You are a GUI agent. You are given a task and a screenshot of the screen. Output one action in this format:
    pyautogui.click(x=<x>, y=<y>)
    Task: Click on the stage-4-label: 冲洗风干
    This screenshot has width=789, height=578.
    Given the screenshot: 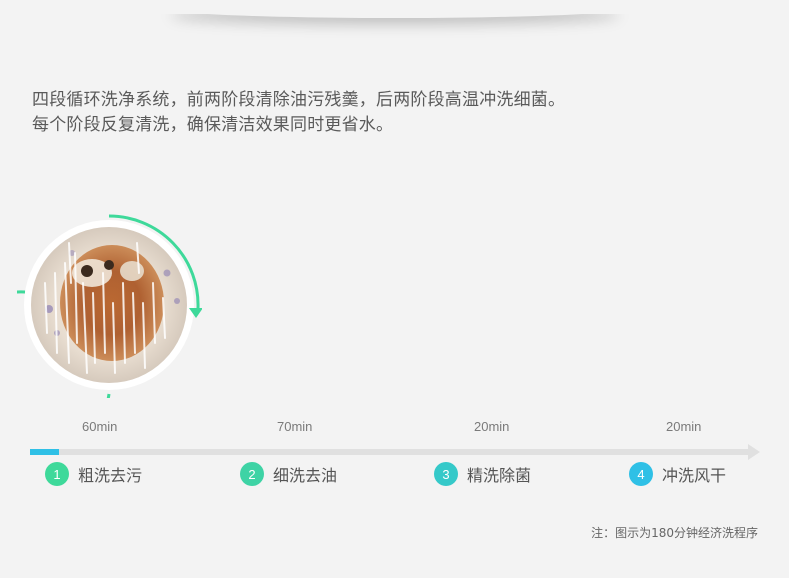 What is the action you would take?
    pyautogui.click(x=694, y=475)
    